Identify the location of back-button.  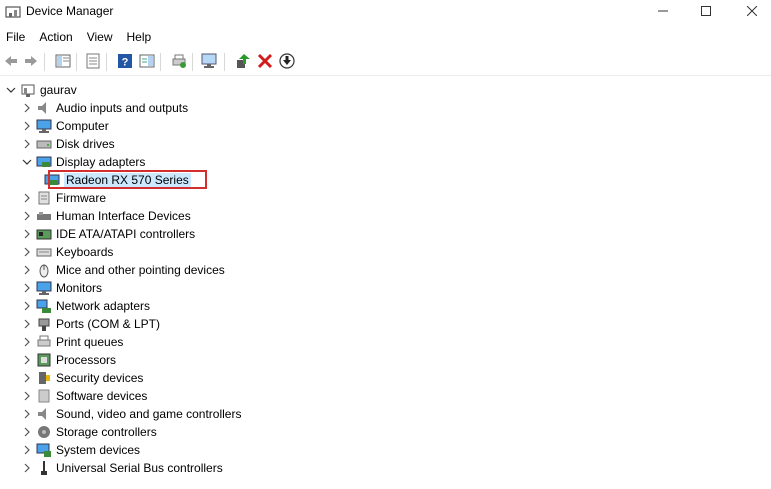
(11, 62).